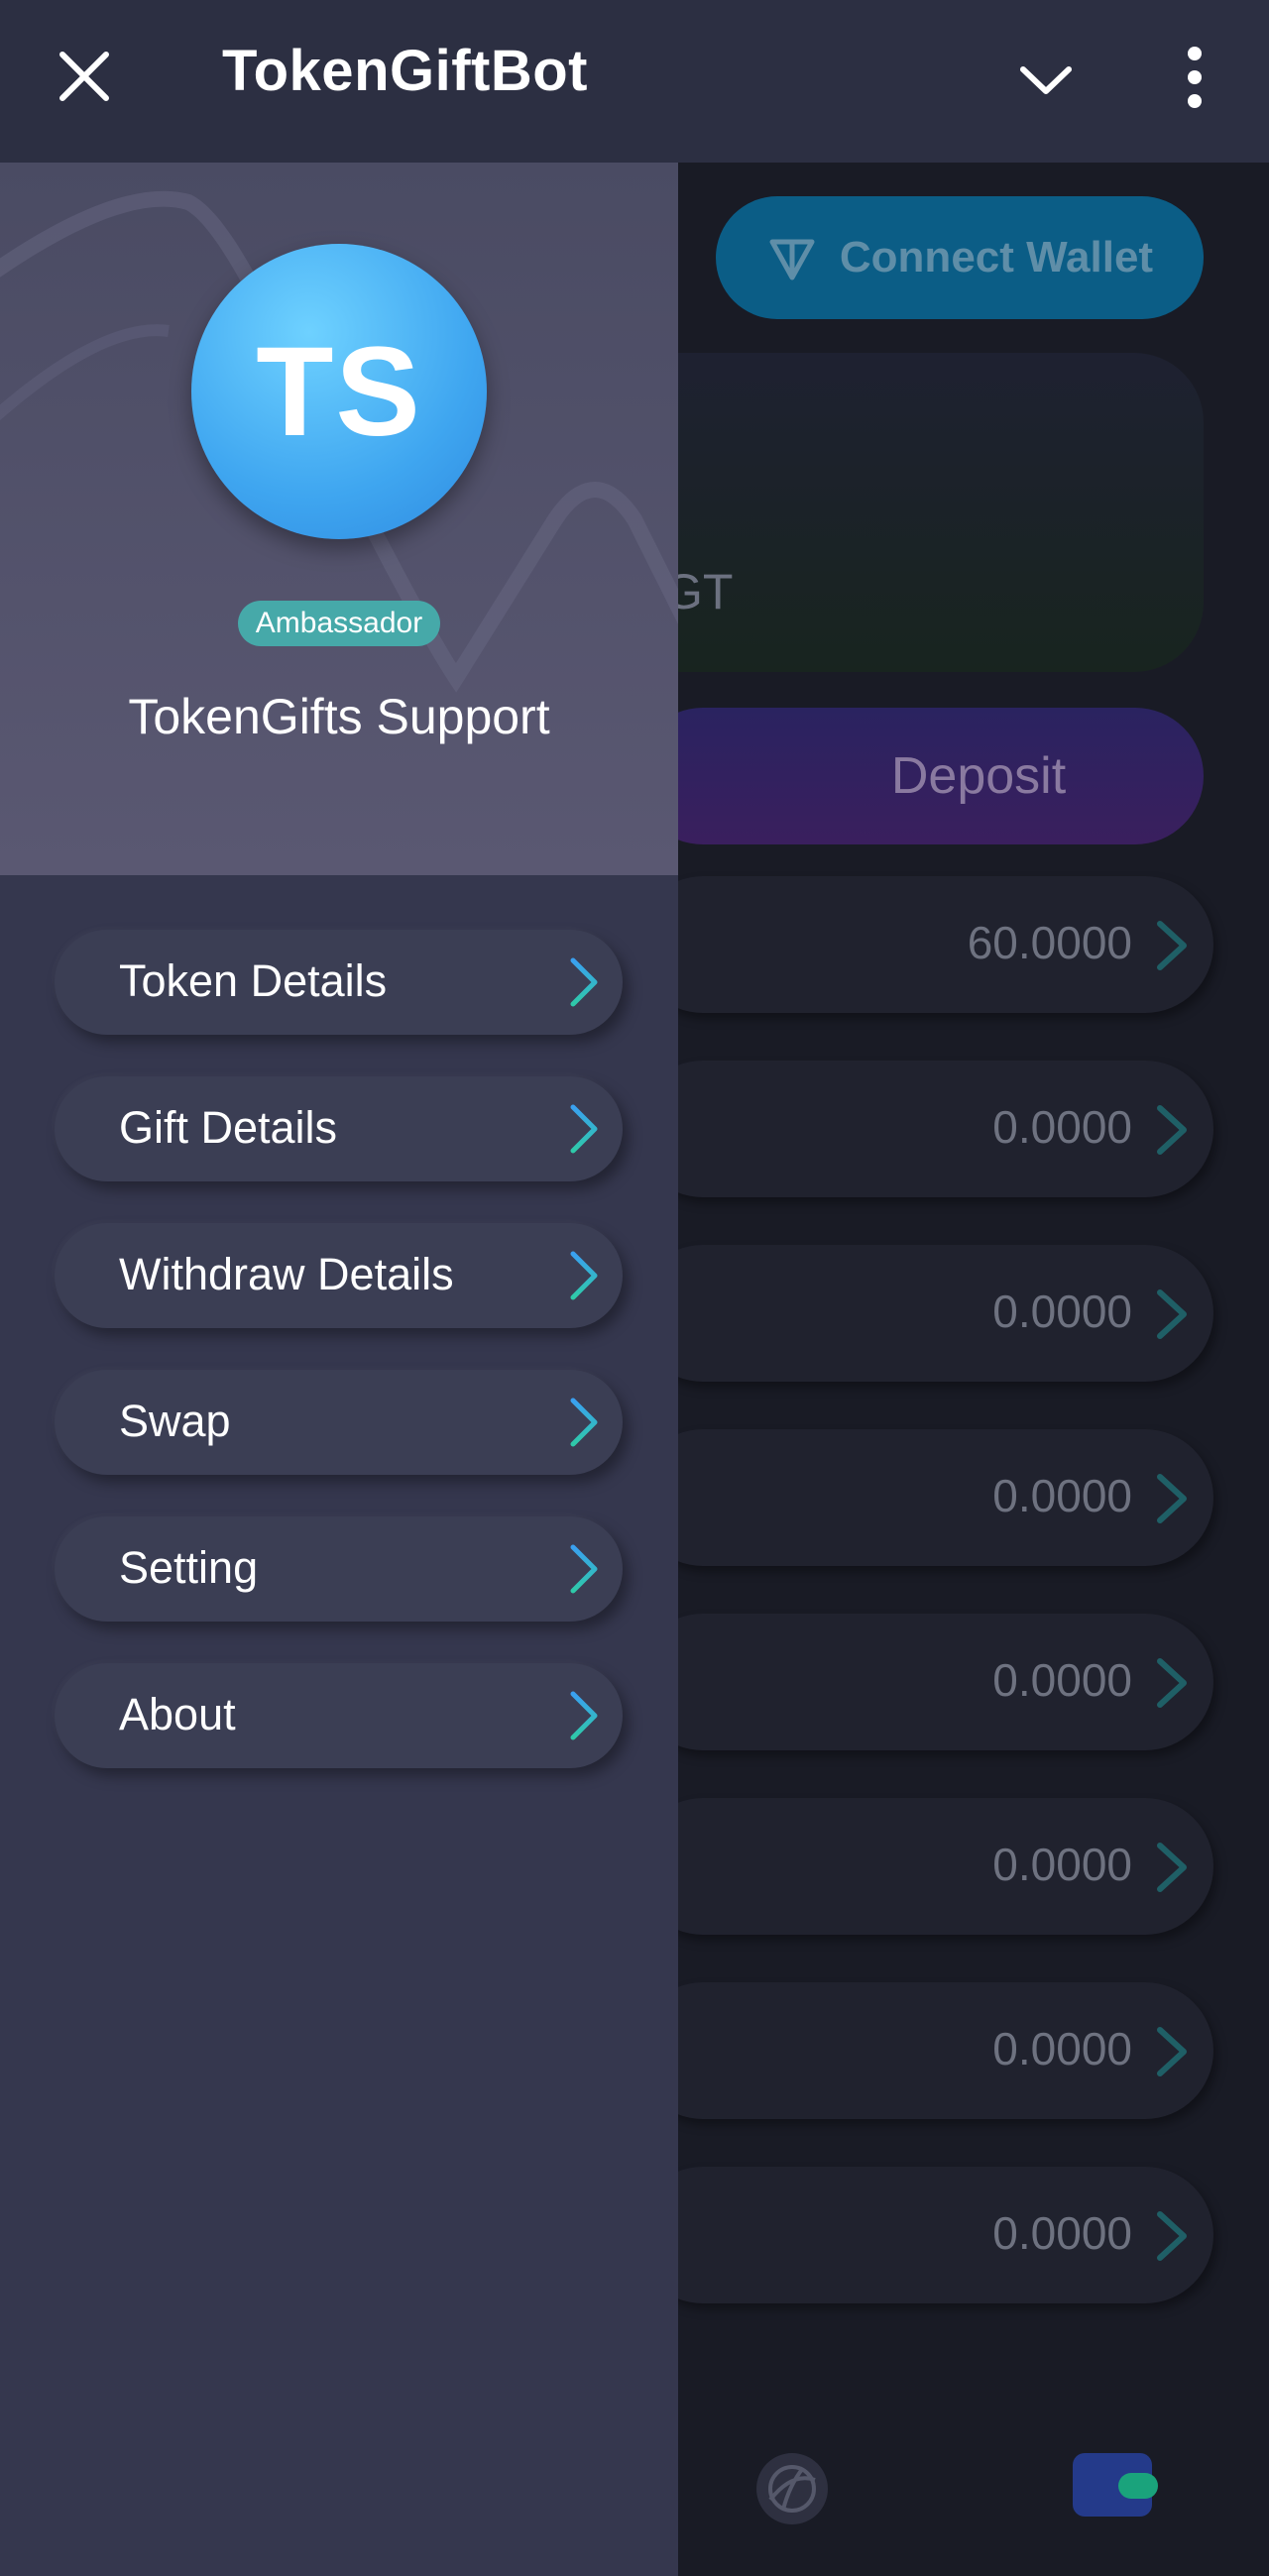 Image resolution: width=1269 pixels, height=2576 pixels. Describe the element at coordinates (1049, 942) in the screenshot. I see `token-amount: 60.0000` at that location.